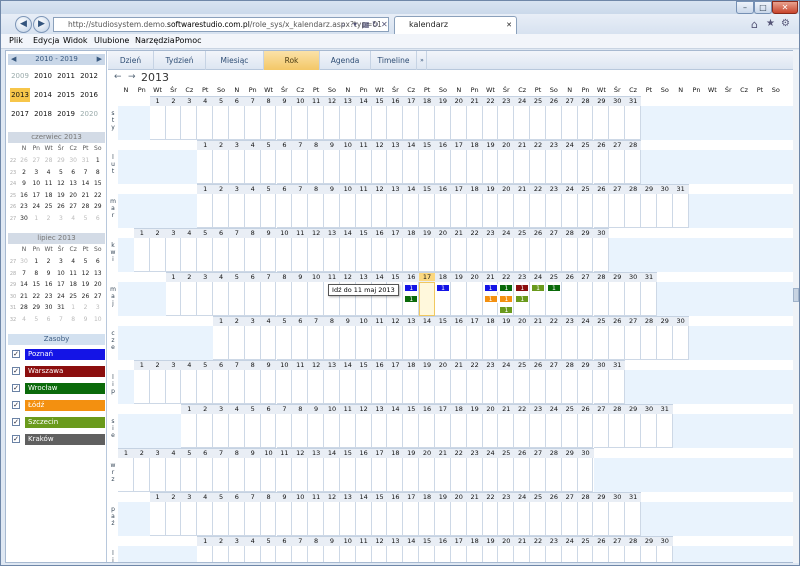 The width and height of the screenshot is (800, 566). Describe the element at coordinates (24, 319) in the screenshot. I see `mini-day: 4` at that location.